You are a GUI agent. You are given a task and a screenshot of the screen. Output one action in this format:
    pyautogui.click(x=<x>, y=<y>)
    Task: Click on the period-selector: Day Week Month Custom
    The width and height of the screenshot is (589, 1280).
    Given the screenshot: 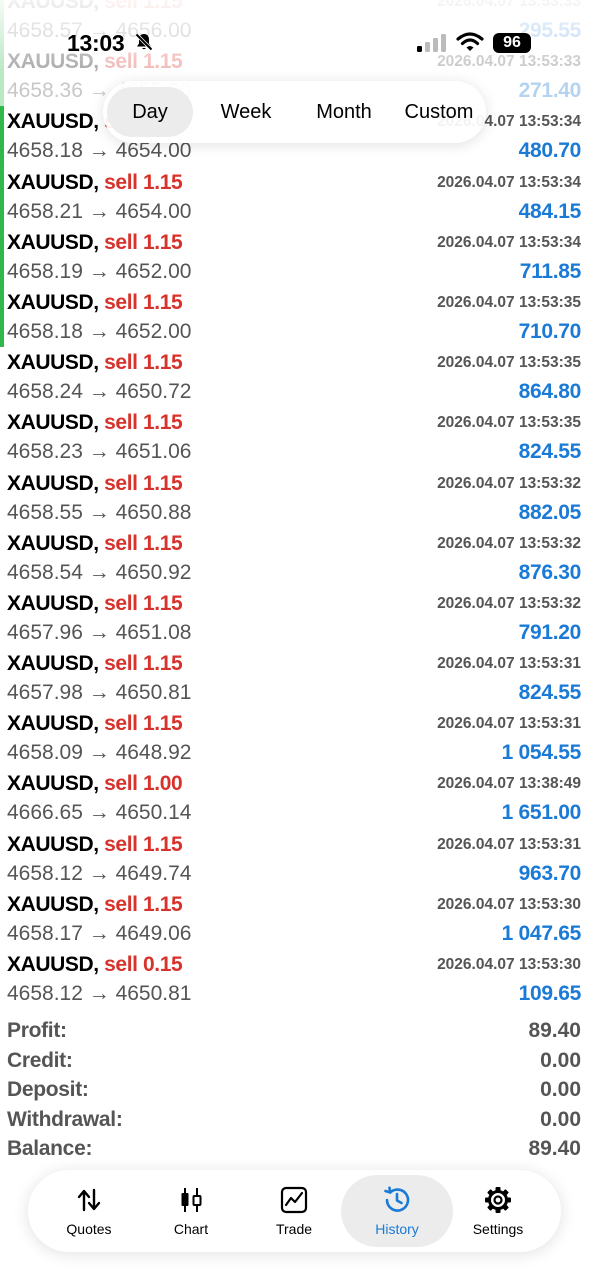 What is the action you would take?
    pyautogui.click(x=294, y=112)
    